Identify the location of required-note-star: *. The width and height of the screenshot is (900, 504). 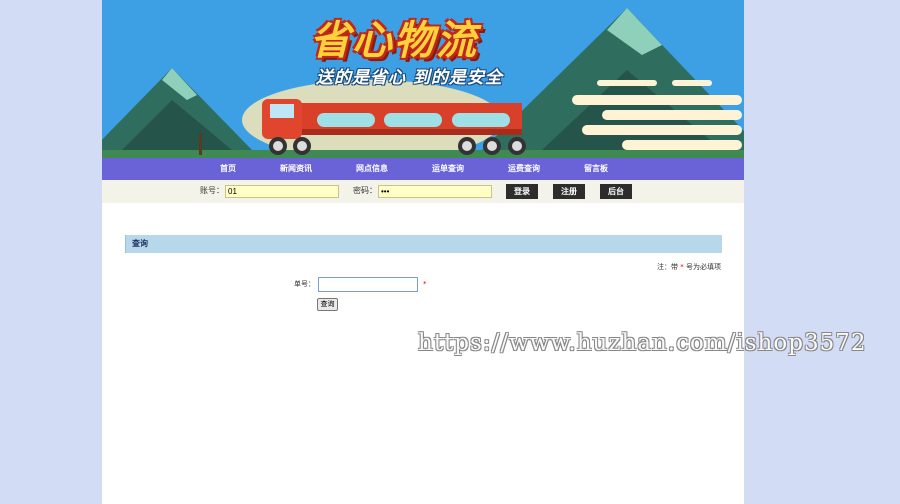
(682, 267).